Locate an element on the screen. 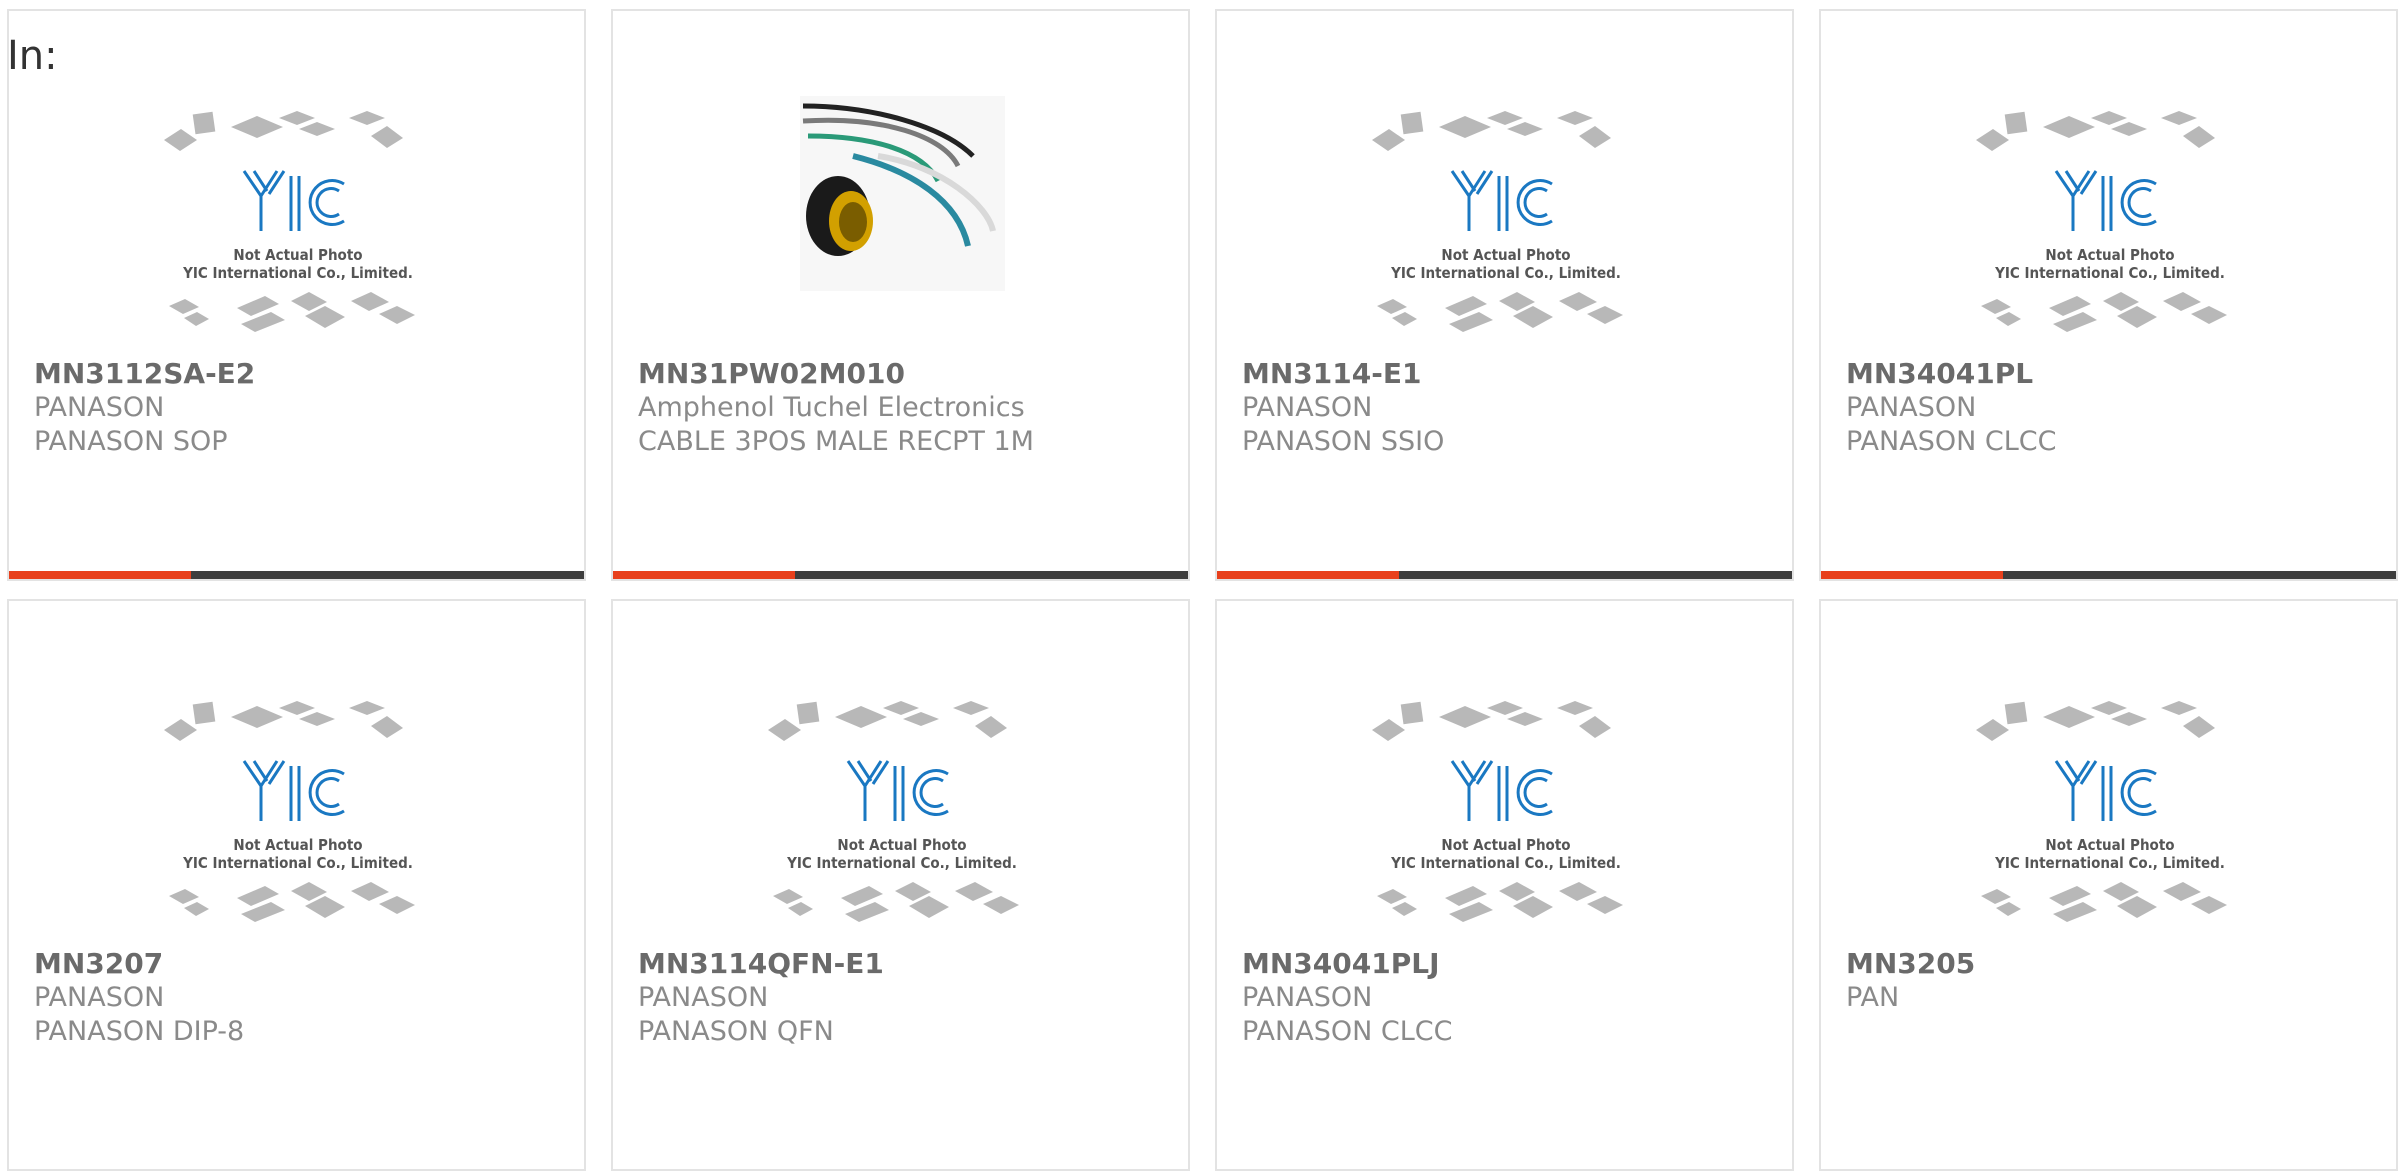  part-number: MN31PW02M010 is located at coordinates (771, 373).